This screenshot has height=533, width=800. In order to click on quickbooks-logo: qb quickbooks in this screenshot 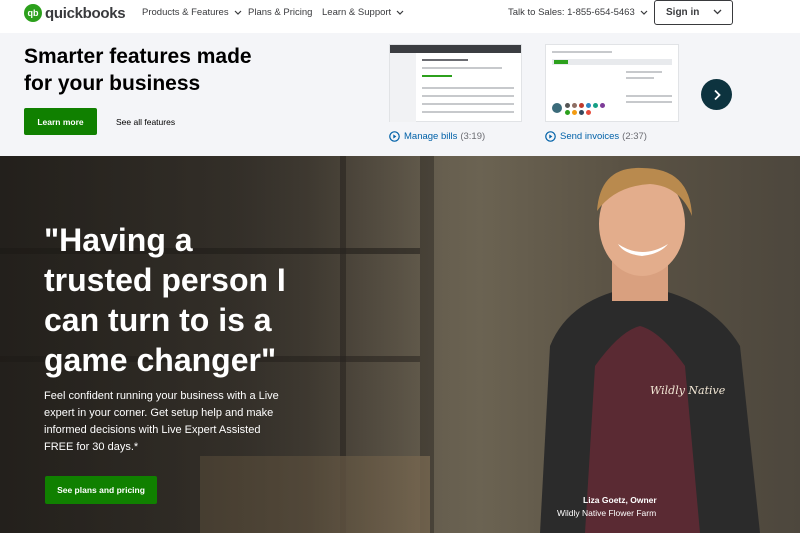, I will do `click(75, 13)`.